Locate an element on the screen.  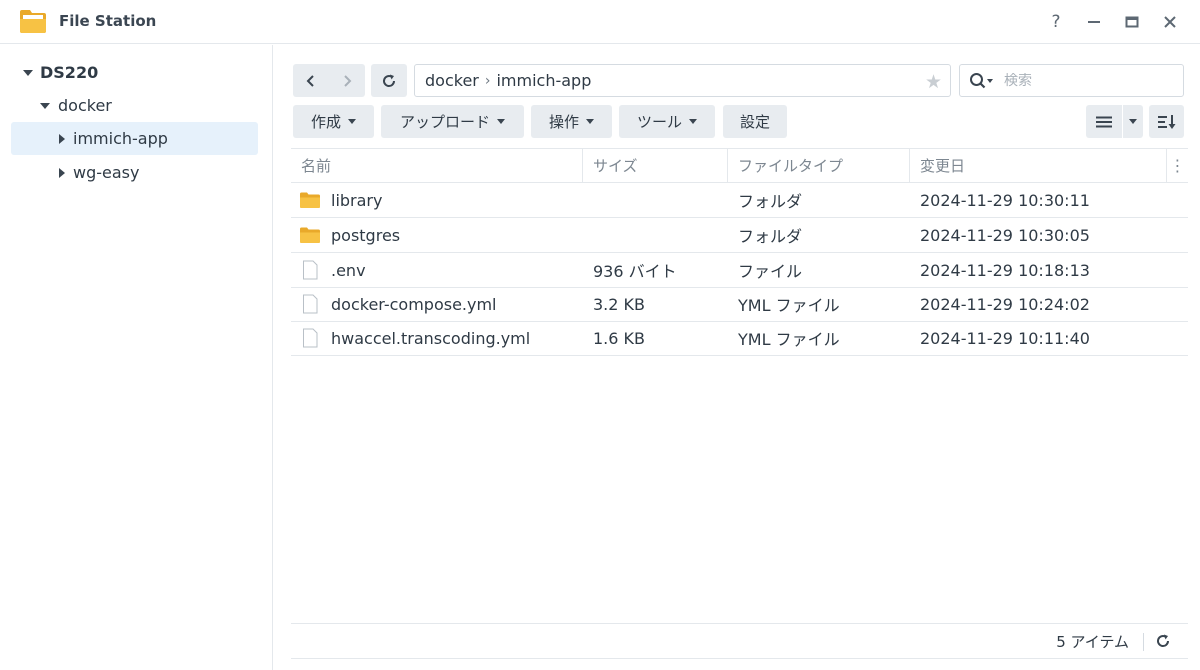
file-modified: 2024-11-29 10:24:02 is located at coordinates (1005, 304).